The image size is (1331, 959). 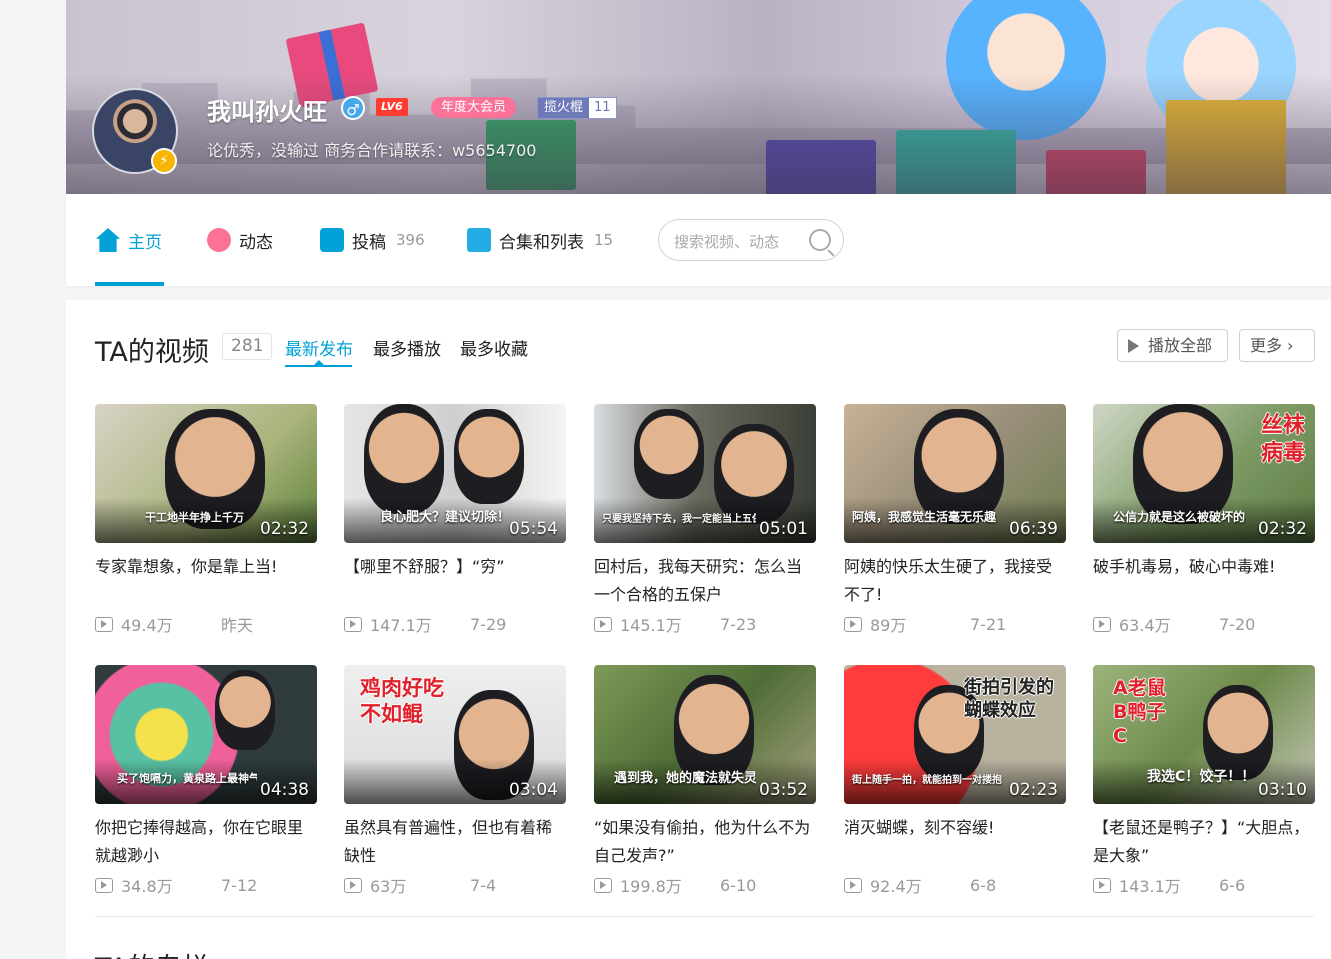 I want to click on video-meta: 143.1万 6-6, so click(x=1204, y=885).